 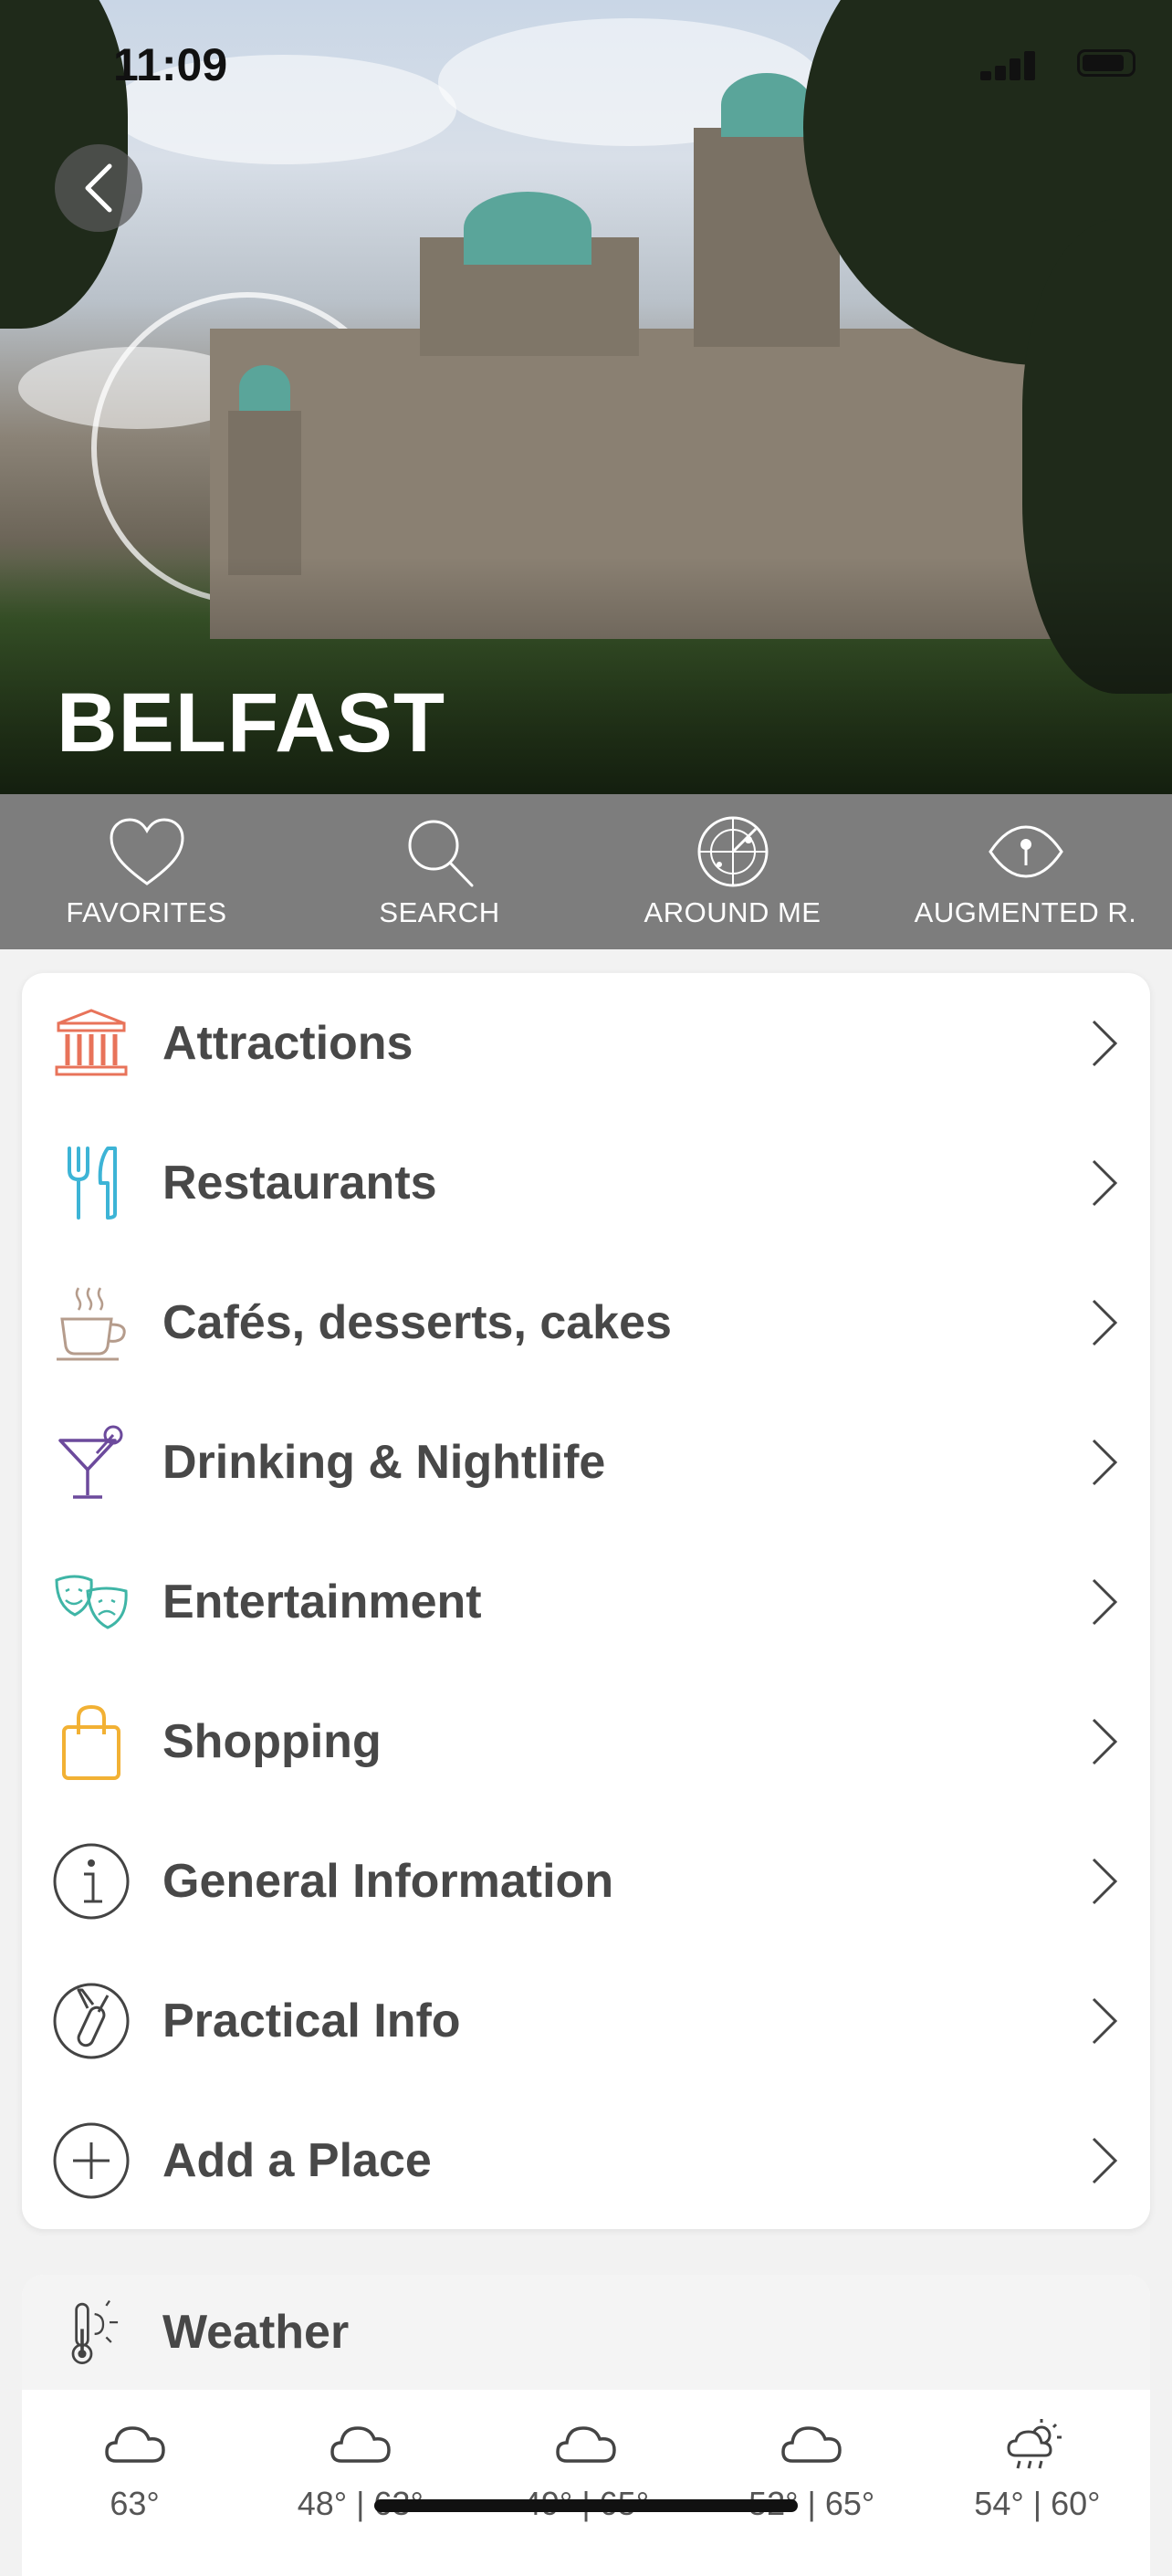 What do you see at coordinates (1034, 2444) in the screenshot?
I see `sun-rain-icon` at bounding box center [1034, 2444].